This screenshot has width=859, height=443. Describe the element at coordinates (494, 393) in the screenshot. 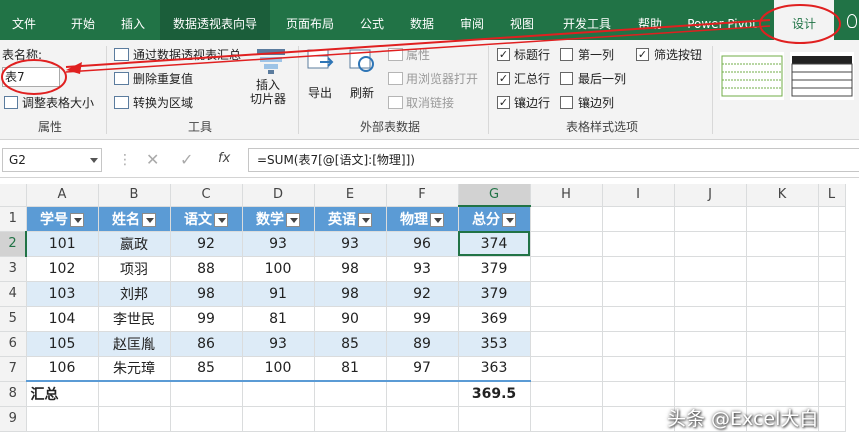

I see `total-value-cell: 369.5` at that location.